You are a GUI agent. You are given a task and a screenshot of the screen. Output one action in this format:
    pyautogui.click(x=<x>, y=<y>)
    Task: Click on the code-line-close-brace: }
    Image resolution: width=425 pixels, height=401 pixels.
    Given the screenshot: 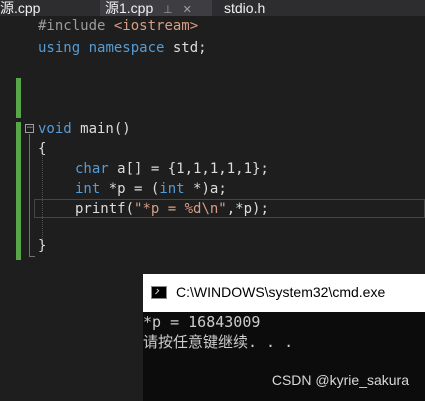 What is the action you would take?
    pyautogui.click(x=42, y=246)
    